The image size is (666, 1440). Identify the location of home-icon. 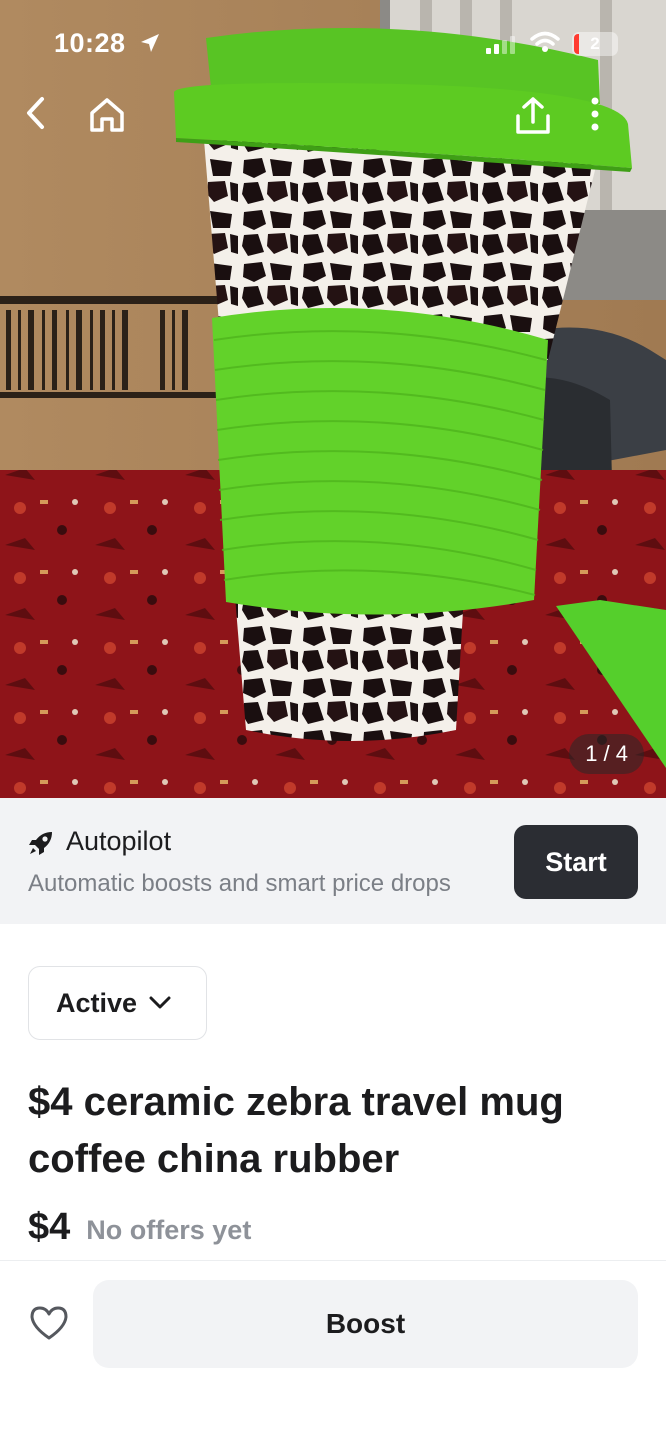
(107, 115).